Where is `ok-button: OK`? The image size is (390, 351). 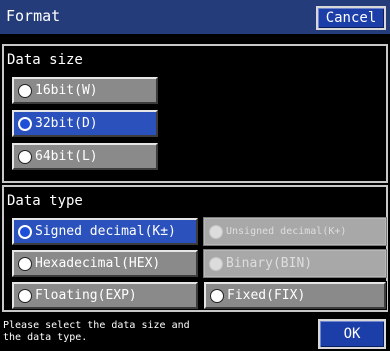
ok-button: OK is located at coordinates (352, 334).